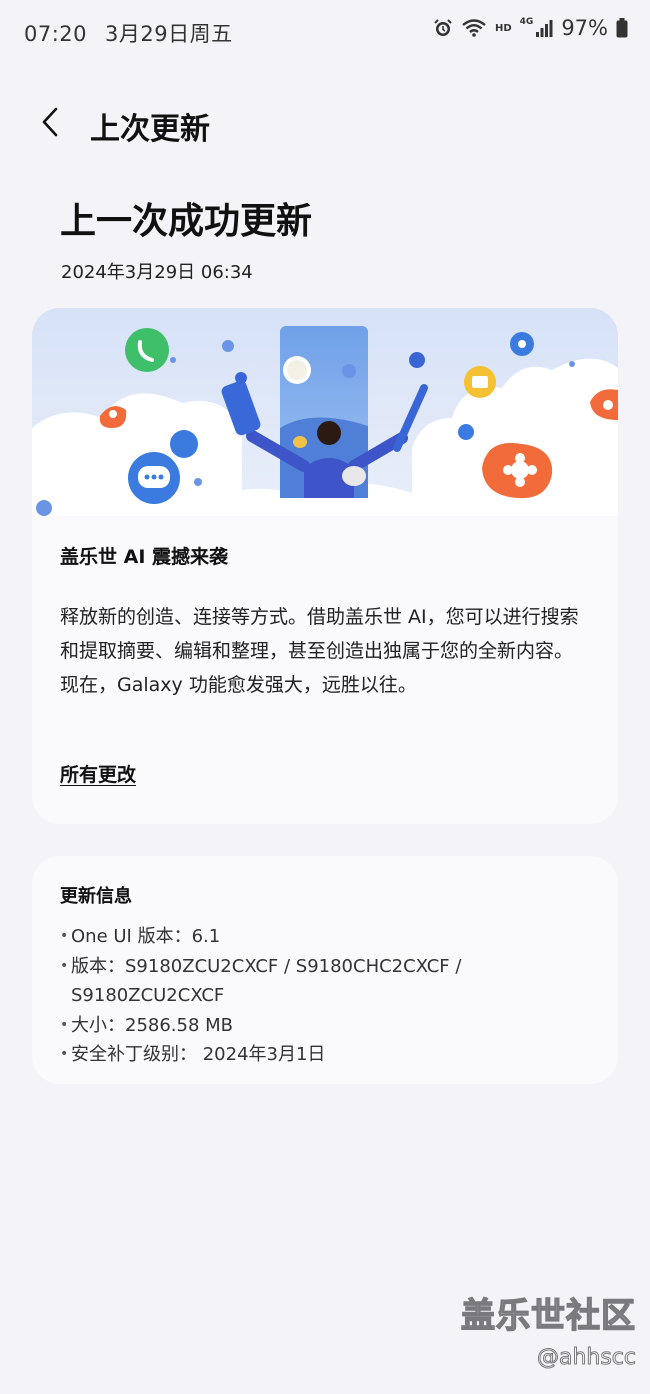  I want to click on signal-icon, so click(544, 28).